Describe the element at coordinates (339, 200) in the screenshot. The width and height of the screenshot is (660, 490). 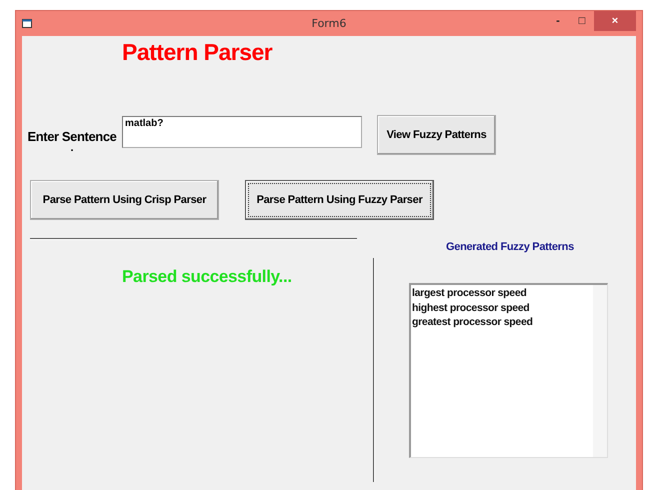
I see `parse-button: Parse Pattern Using Fuzzy Parser` at that location.